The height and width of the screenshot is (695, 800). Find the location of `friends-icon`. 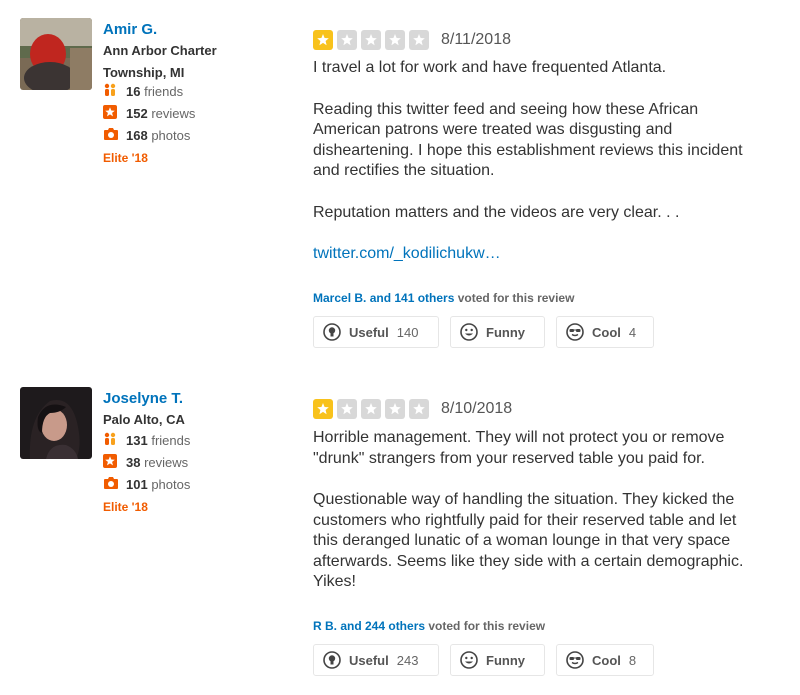

friends-icon is located at coordinates (111, 442).